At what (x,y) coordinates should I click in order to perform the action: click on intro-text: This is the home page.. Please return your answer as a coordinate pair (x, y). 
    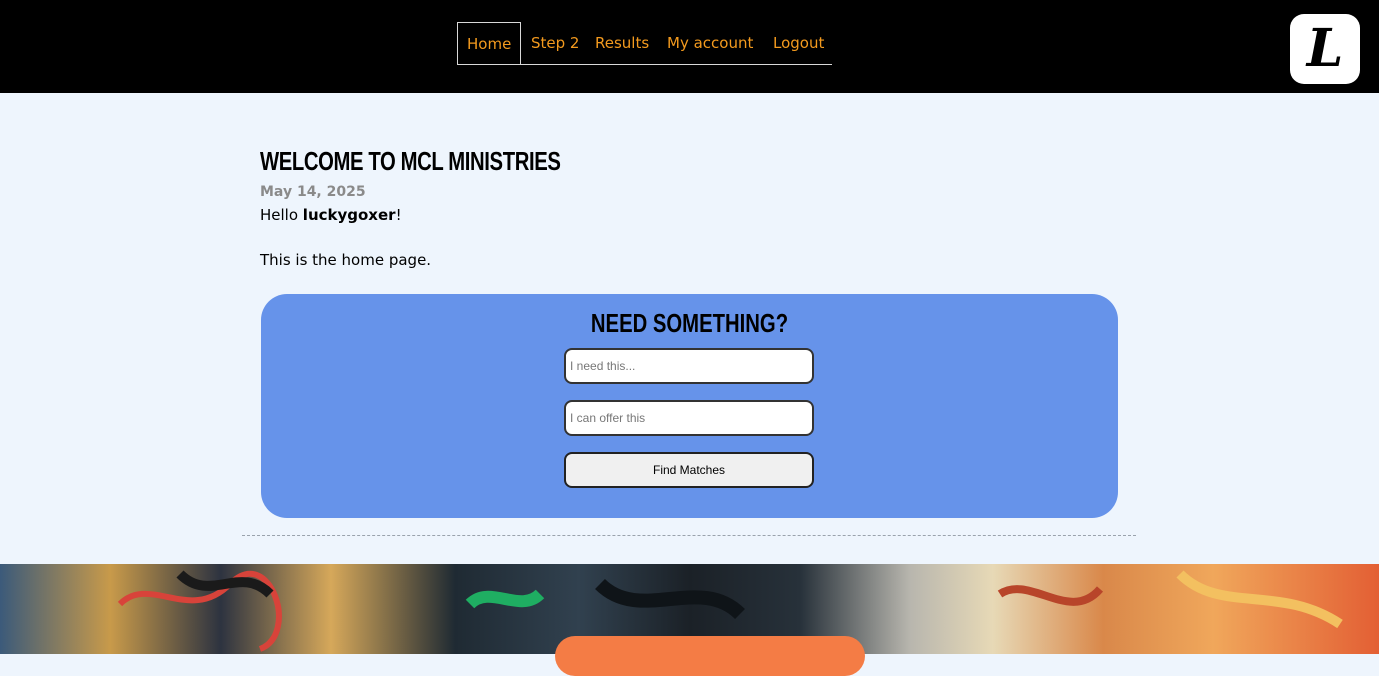
    Looking at the image, I should click on (346, 260).